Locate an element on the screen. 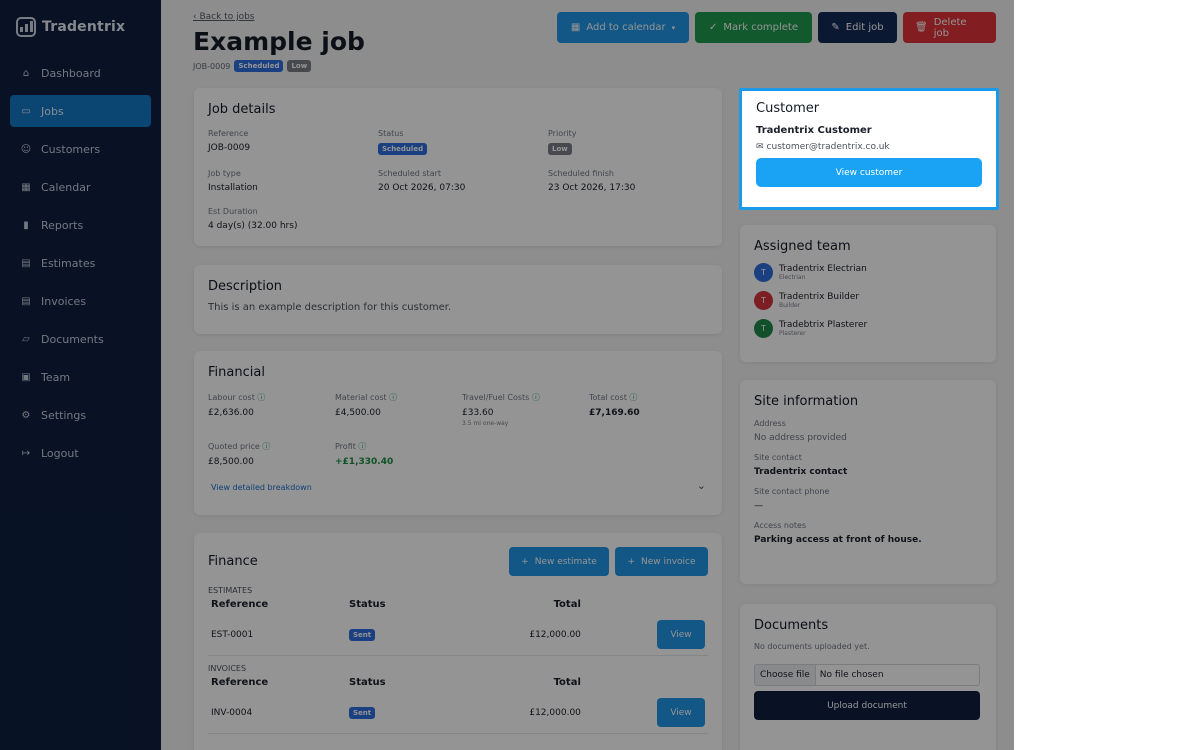 The width and height of the screenshot is (1200, 750). priority-badge: Low is located at coordinates (299, 66).